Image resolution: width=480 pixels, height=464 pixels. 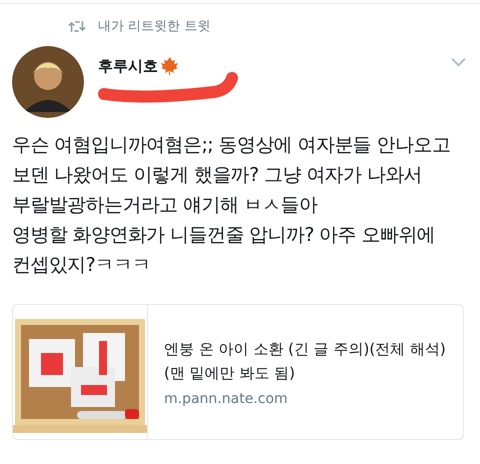 What do you see at coordinates (305, 361) in the screenshot?
I see `link-title: 엔붕 온 아이 소환 (긴 글 주의)(전체 해석)(맨 밑에만 봐도 됨)` at bounding box center [305, 361].